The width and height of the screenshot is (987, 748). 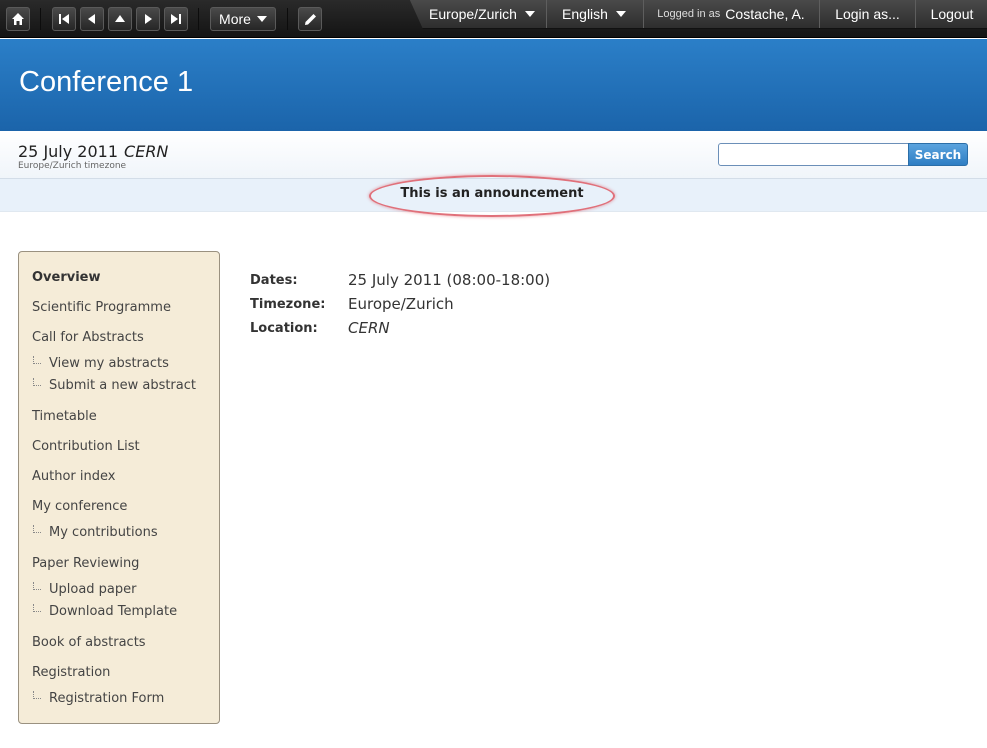 What do you see at coordinates (449, 280) in the screenshot?
I see `dates-value: 25 July 2011 (08:00-18:00)` at bounding box center [449, 280].